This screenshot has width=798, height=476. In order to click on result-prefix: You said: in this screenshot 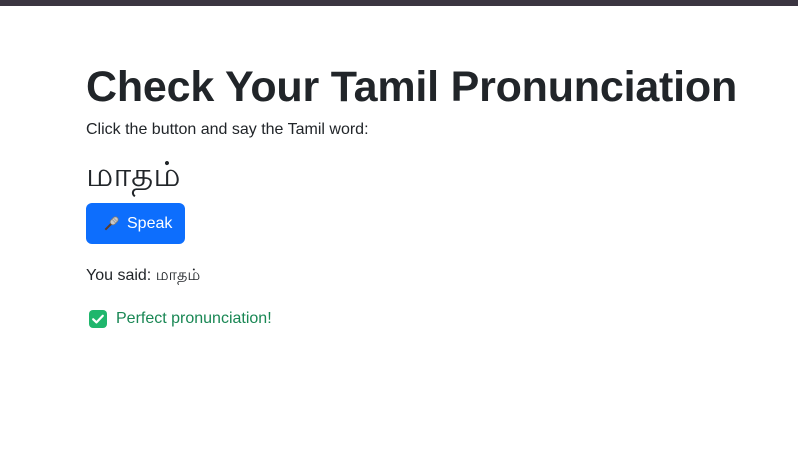, I will do `click(119, 275)`.